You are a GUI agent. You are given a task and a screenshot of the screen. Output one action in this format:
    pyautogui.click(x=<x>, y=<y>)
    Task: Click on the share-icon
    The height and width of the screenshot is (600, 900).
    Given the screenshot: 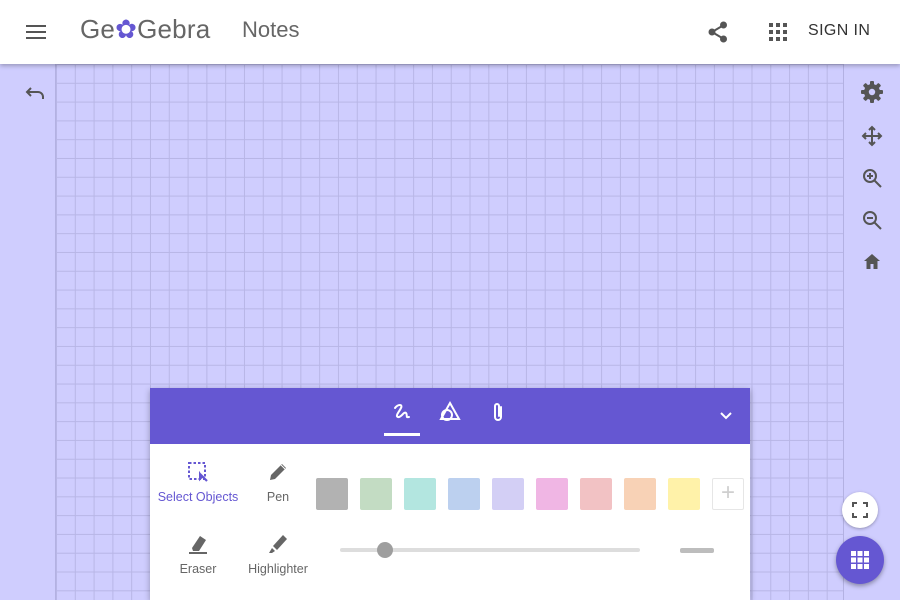 What is the action you would take?
    pyautogui.click(x=718, y=32)
    